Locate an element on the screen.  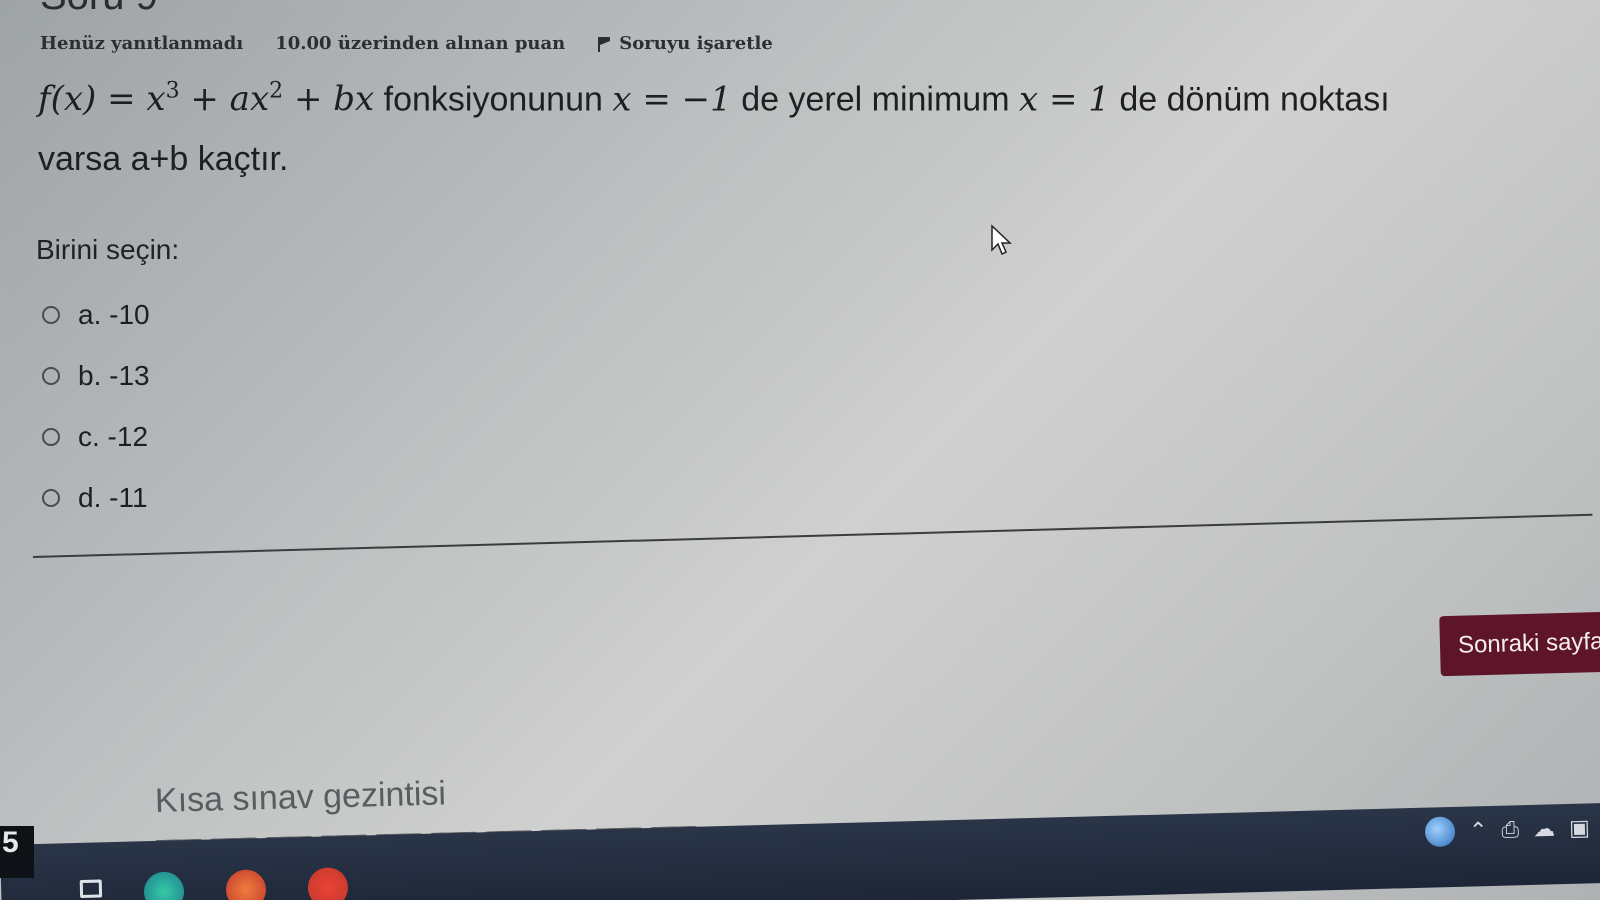
choose-one-label: Birini seçin: is located at coordinates (108, 249).